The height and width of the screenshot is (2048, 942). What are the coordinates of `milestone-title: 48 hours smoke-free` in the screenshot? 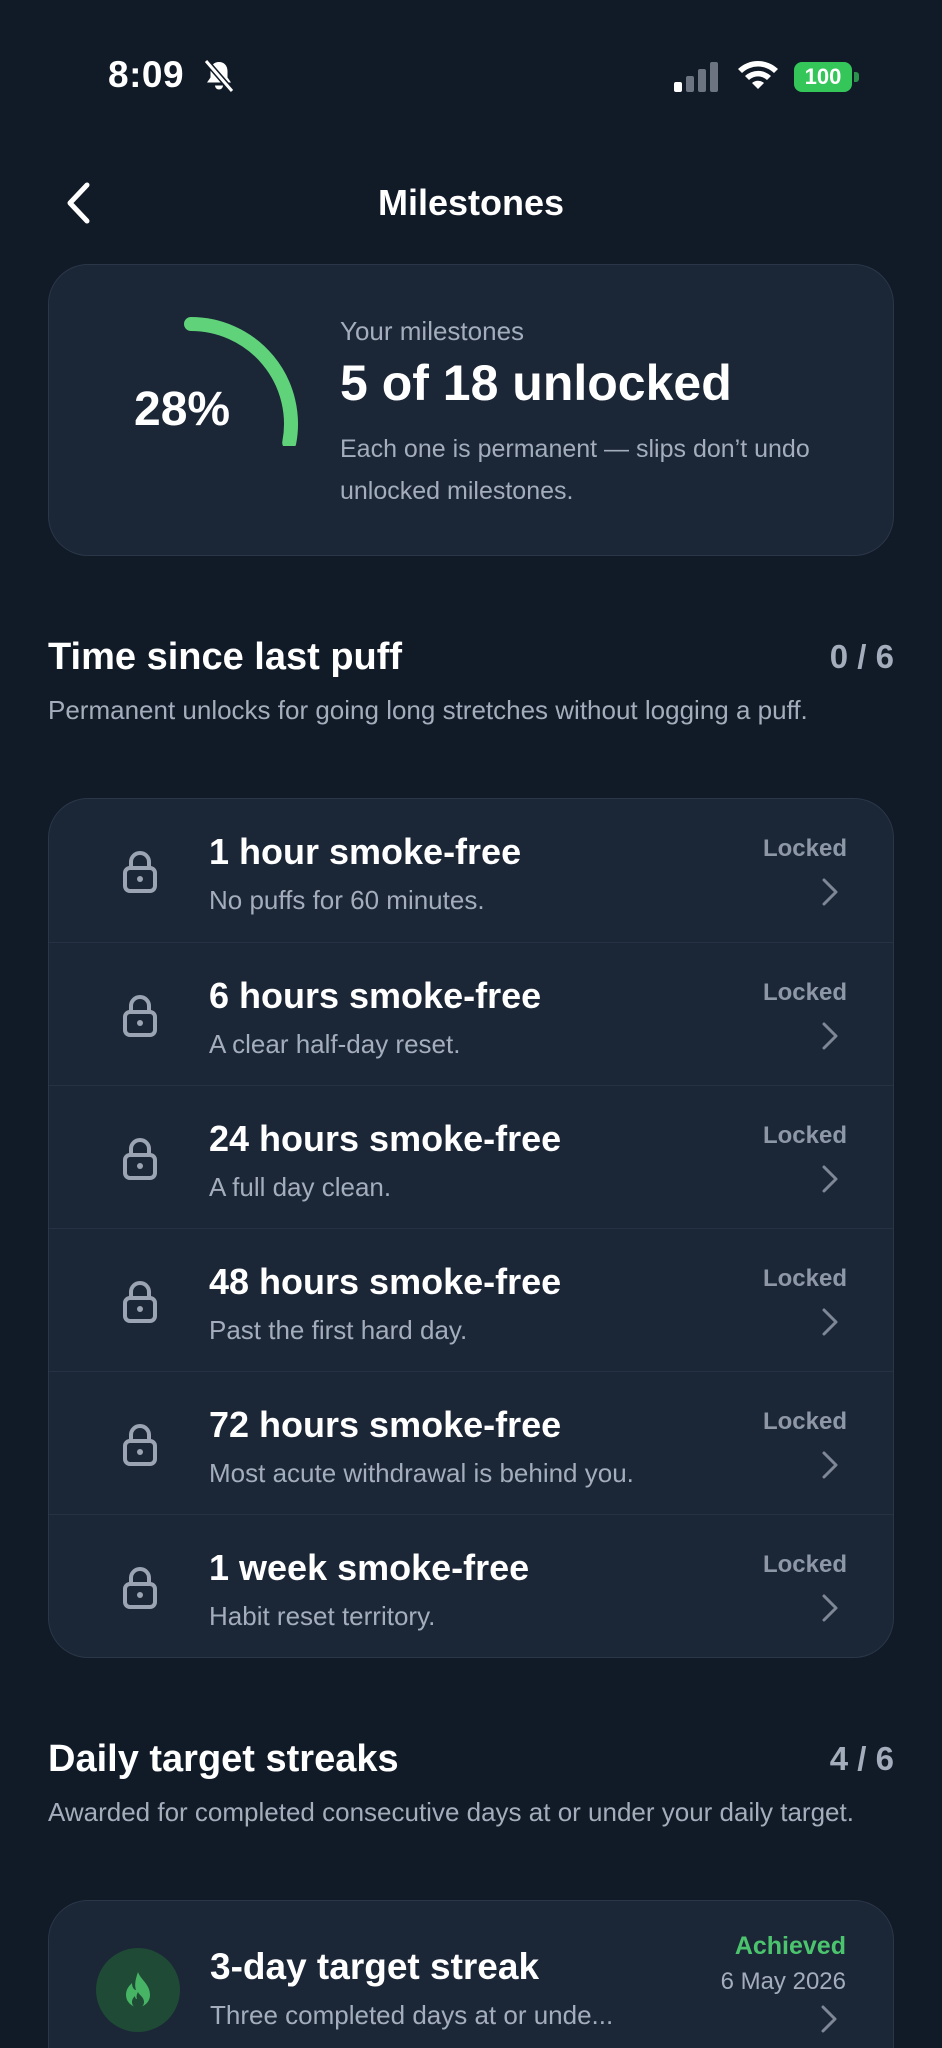 It's located at (385, 1281).